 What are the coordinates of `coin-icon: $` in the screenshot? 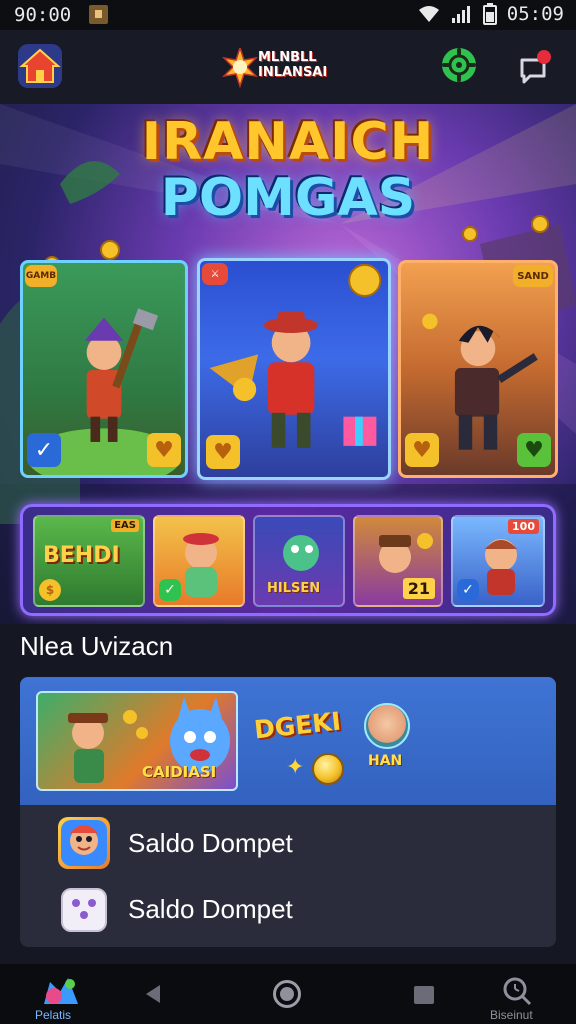 It's located at (50, 590).